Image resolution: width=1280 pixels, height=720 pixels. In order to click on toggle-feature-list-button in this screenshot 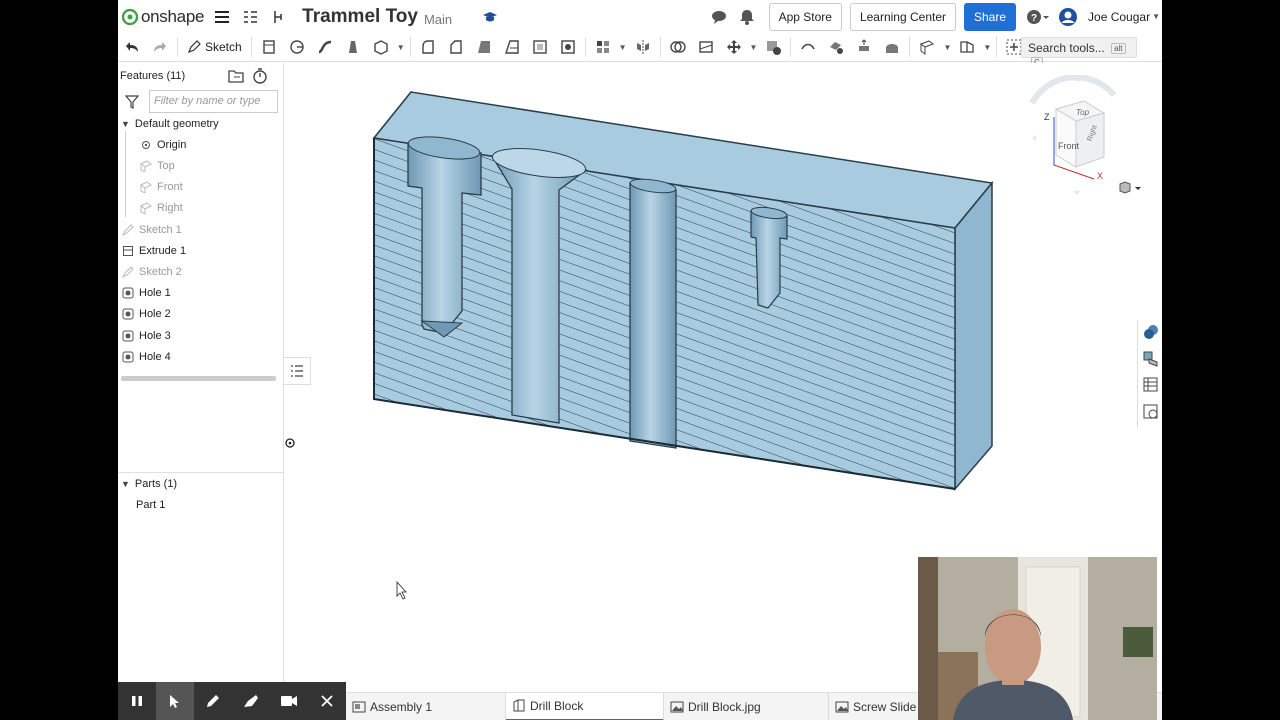, I will do `click(297, 371)`.